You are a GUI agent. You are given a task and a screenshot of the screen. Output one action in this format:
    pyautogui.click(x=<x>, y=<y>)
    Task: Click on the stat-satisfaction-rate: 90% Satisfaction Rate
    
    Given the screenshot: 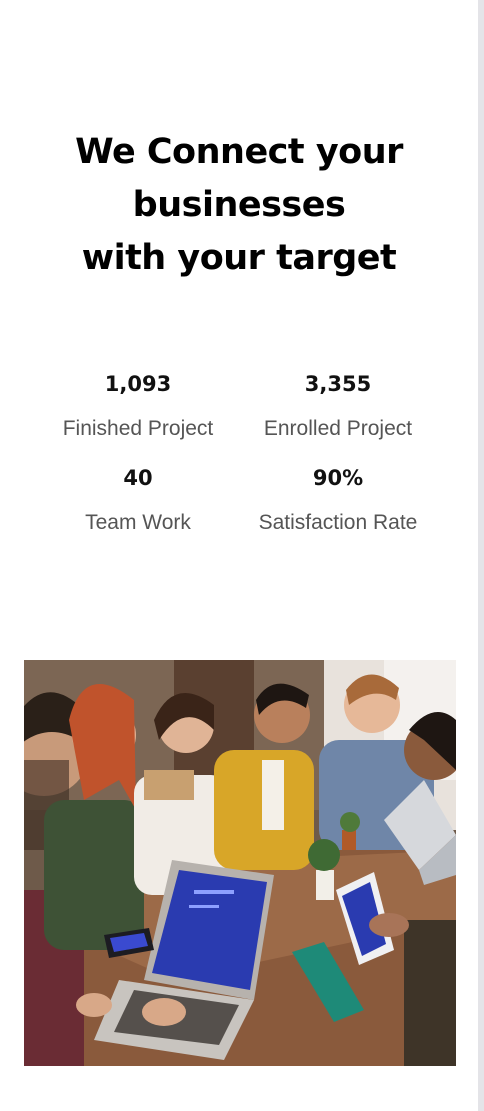 What is the action you would take?
    pyautogui.click(x=338, y=500)
    